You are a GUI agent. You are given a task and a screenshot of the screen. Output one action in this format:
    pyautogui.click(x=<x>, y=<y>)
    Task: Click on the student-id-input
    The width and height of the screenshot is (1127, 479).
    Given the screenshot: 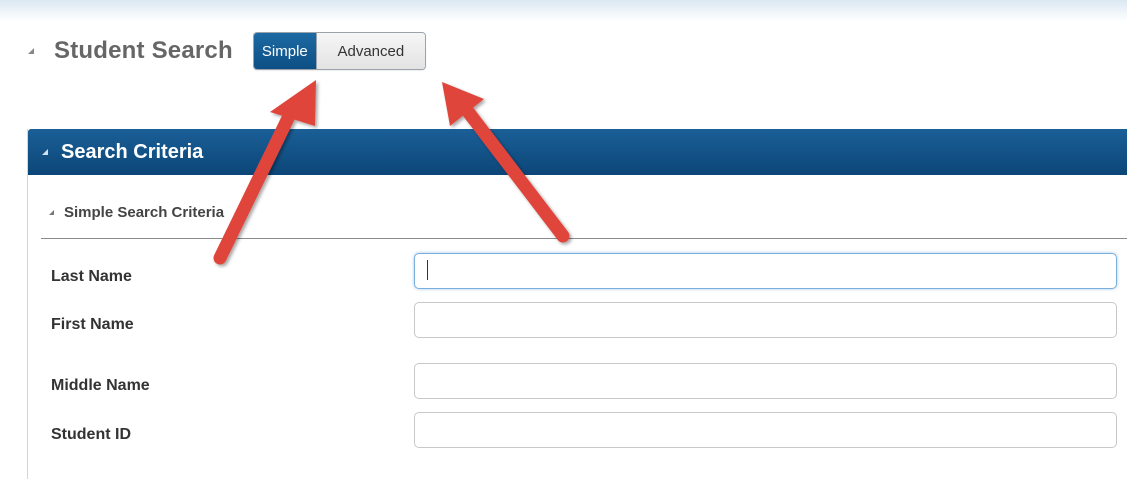 What is the action you would take?
    pyautogui.click(x=765, y=430)
    